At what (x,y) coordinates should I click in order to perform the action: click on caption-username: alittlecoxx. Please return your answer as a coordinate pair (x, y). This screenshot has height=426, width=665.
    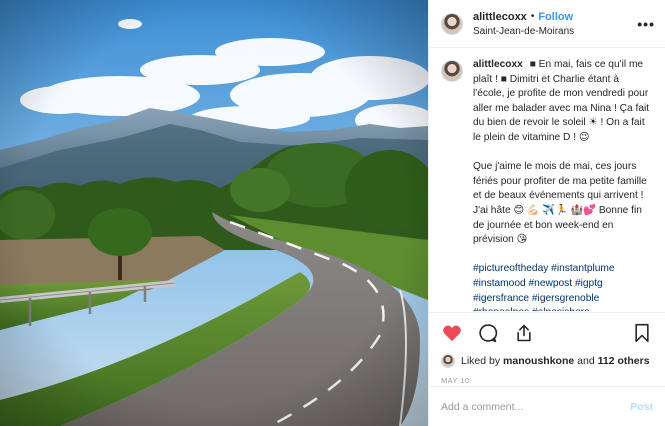
    Looking at the image, I should click on (498, 64).